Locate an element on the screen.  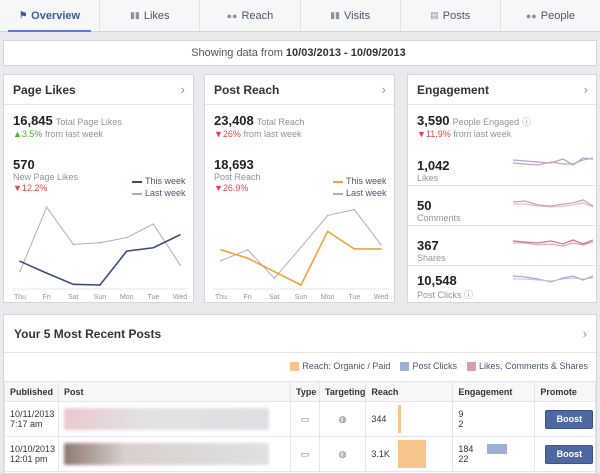
eng-label: Comments is located at coordinates (439, 218).